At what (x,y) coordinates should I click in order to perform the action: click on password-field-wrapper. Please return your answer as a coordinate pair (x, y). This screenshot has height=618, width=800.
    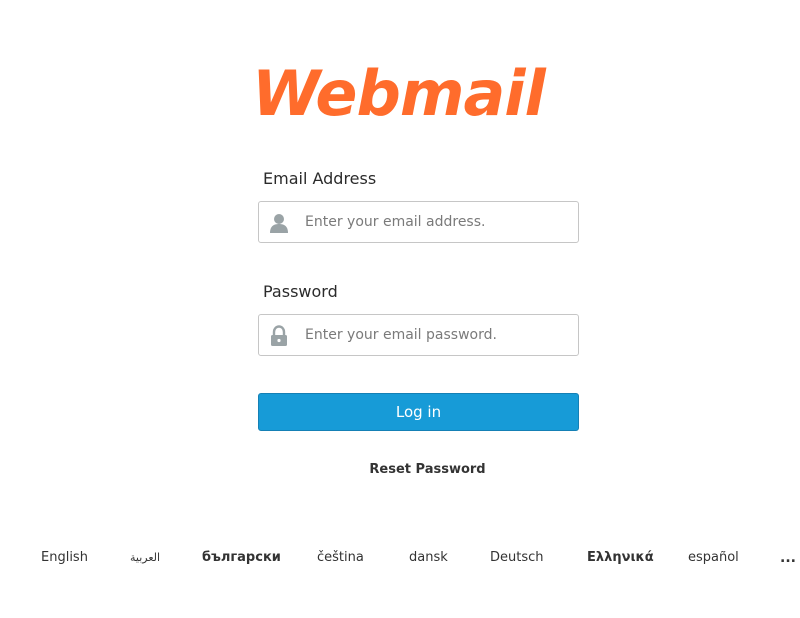
    Looking at the image, I should click on (418, 335).